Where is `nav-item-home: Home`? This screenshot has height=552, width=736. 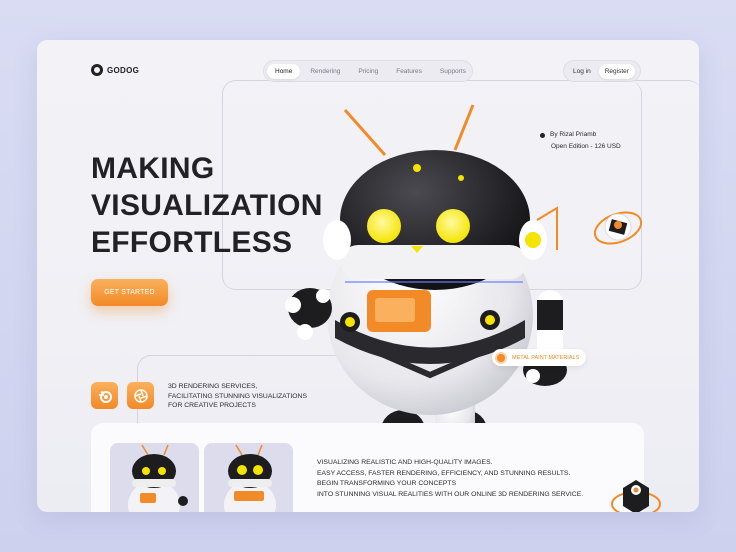
nav-item-home: Home is located at coordinates (284, 71).